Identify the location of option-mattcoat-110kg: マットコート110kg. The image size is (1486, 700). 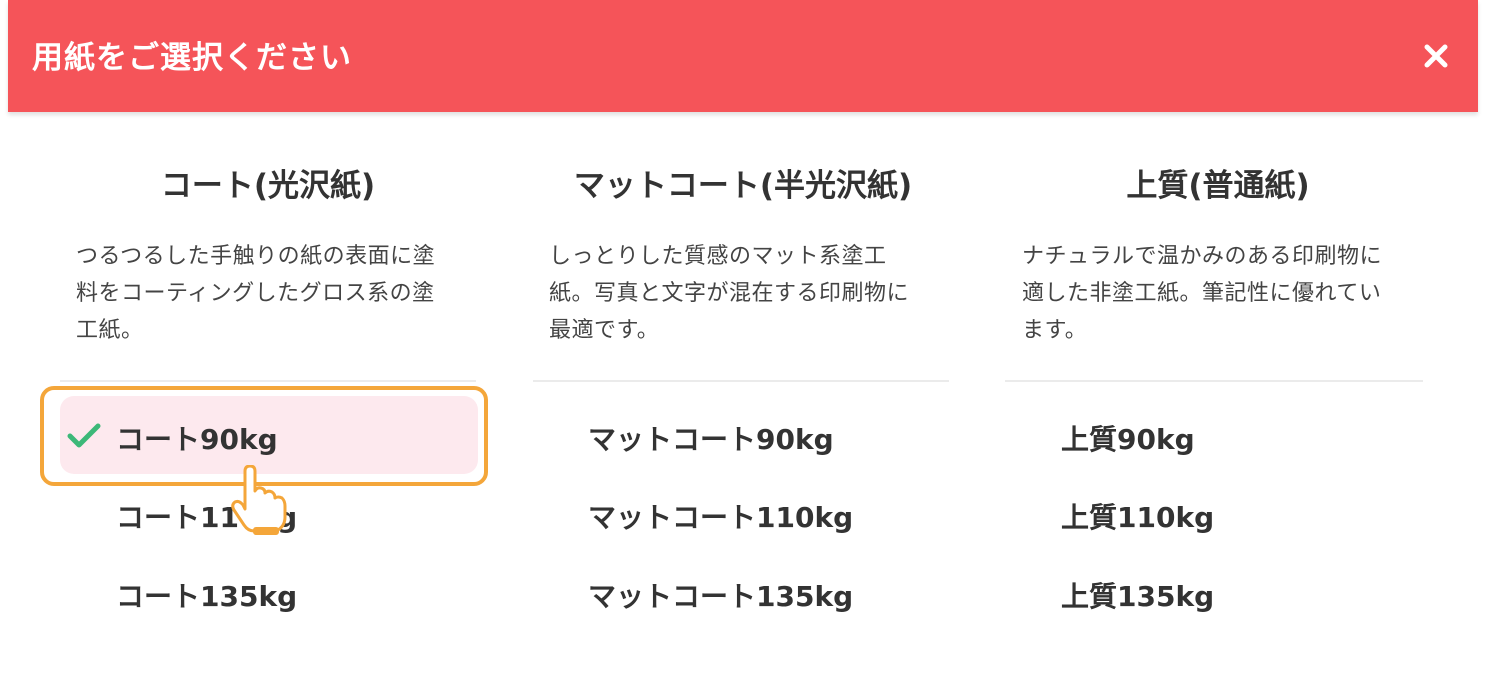
(720, 516).